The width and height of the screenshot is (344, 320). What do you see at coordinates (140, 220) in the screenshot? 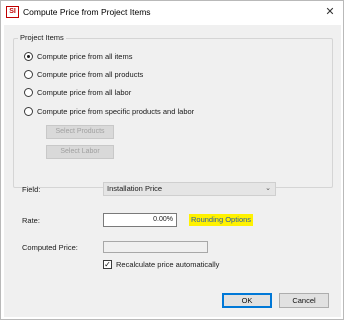
I see `rate-input: 0.00%` at bounding box center [140, 220].